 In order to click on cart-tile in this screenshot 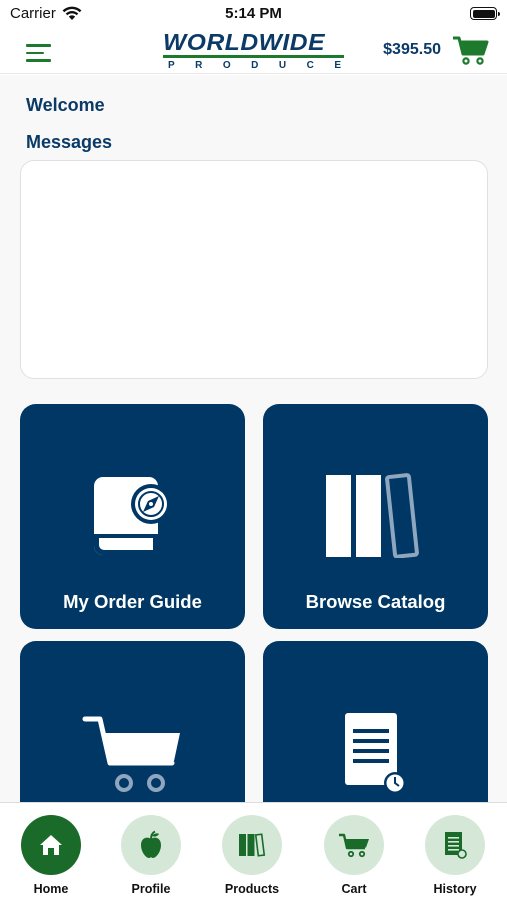, I will do `click(132, 721)`.